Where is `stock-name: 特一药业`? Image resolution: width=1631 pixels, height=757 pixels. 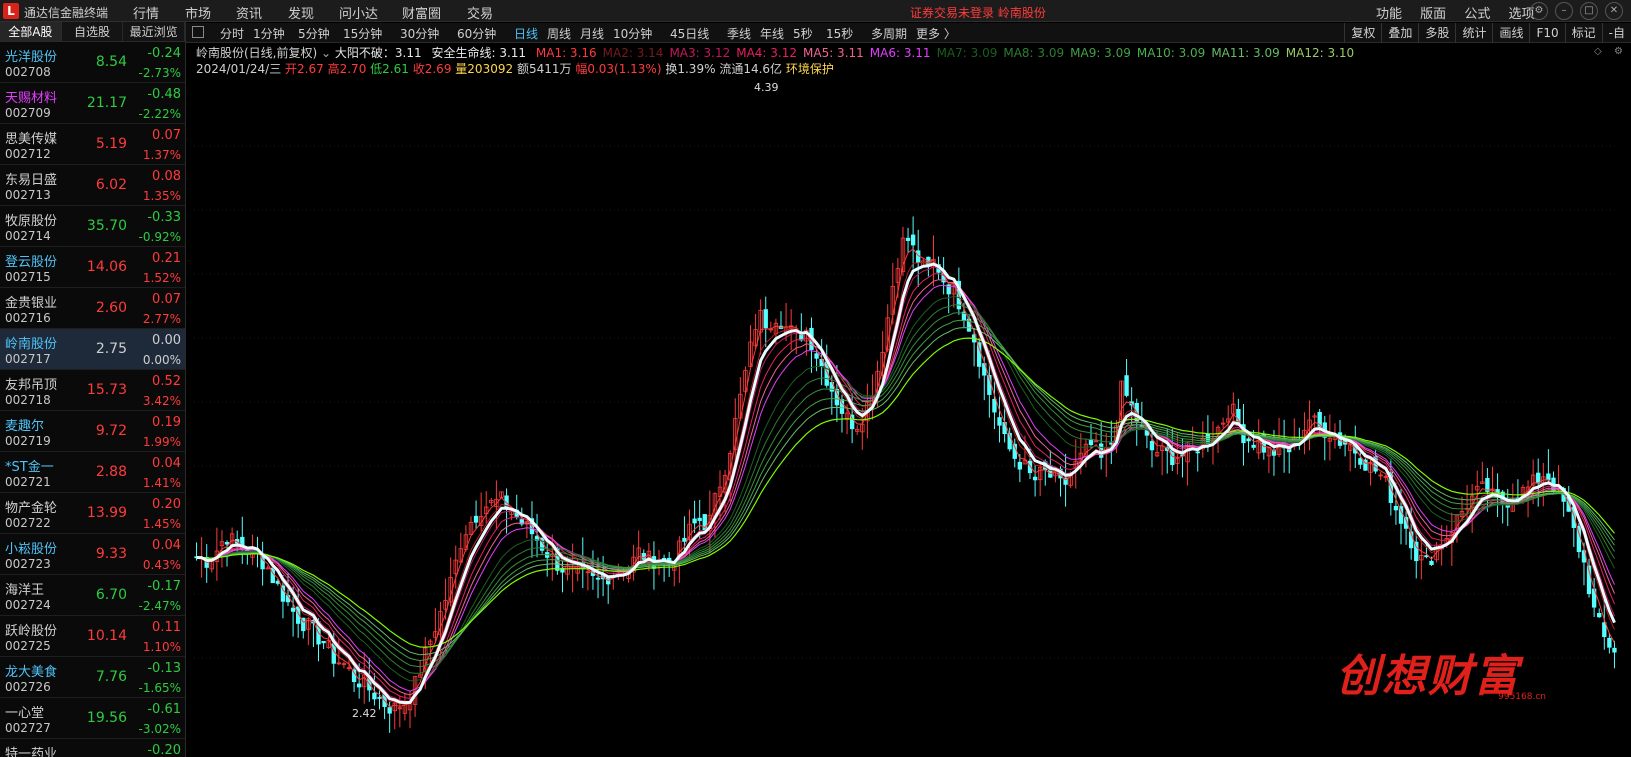 stock-name: 特一药业 is located at coordinates (31, 752).